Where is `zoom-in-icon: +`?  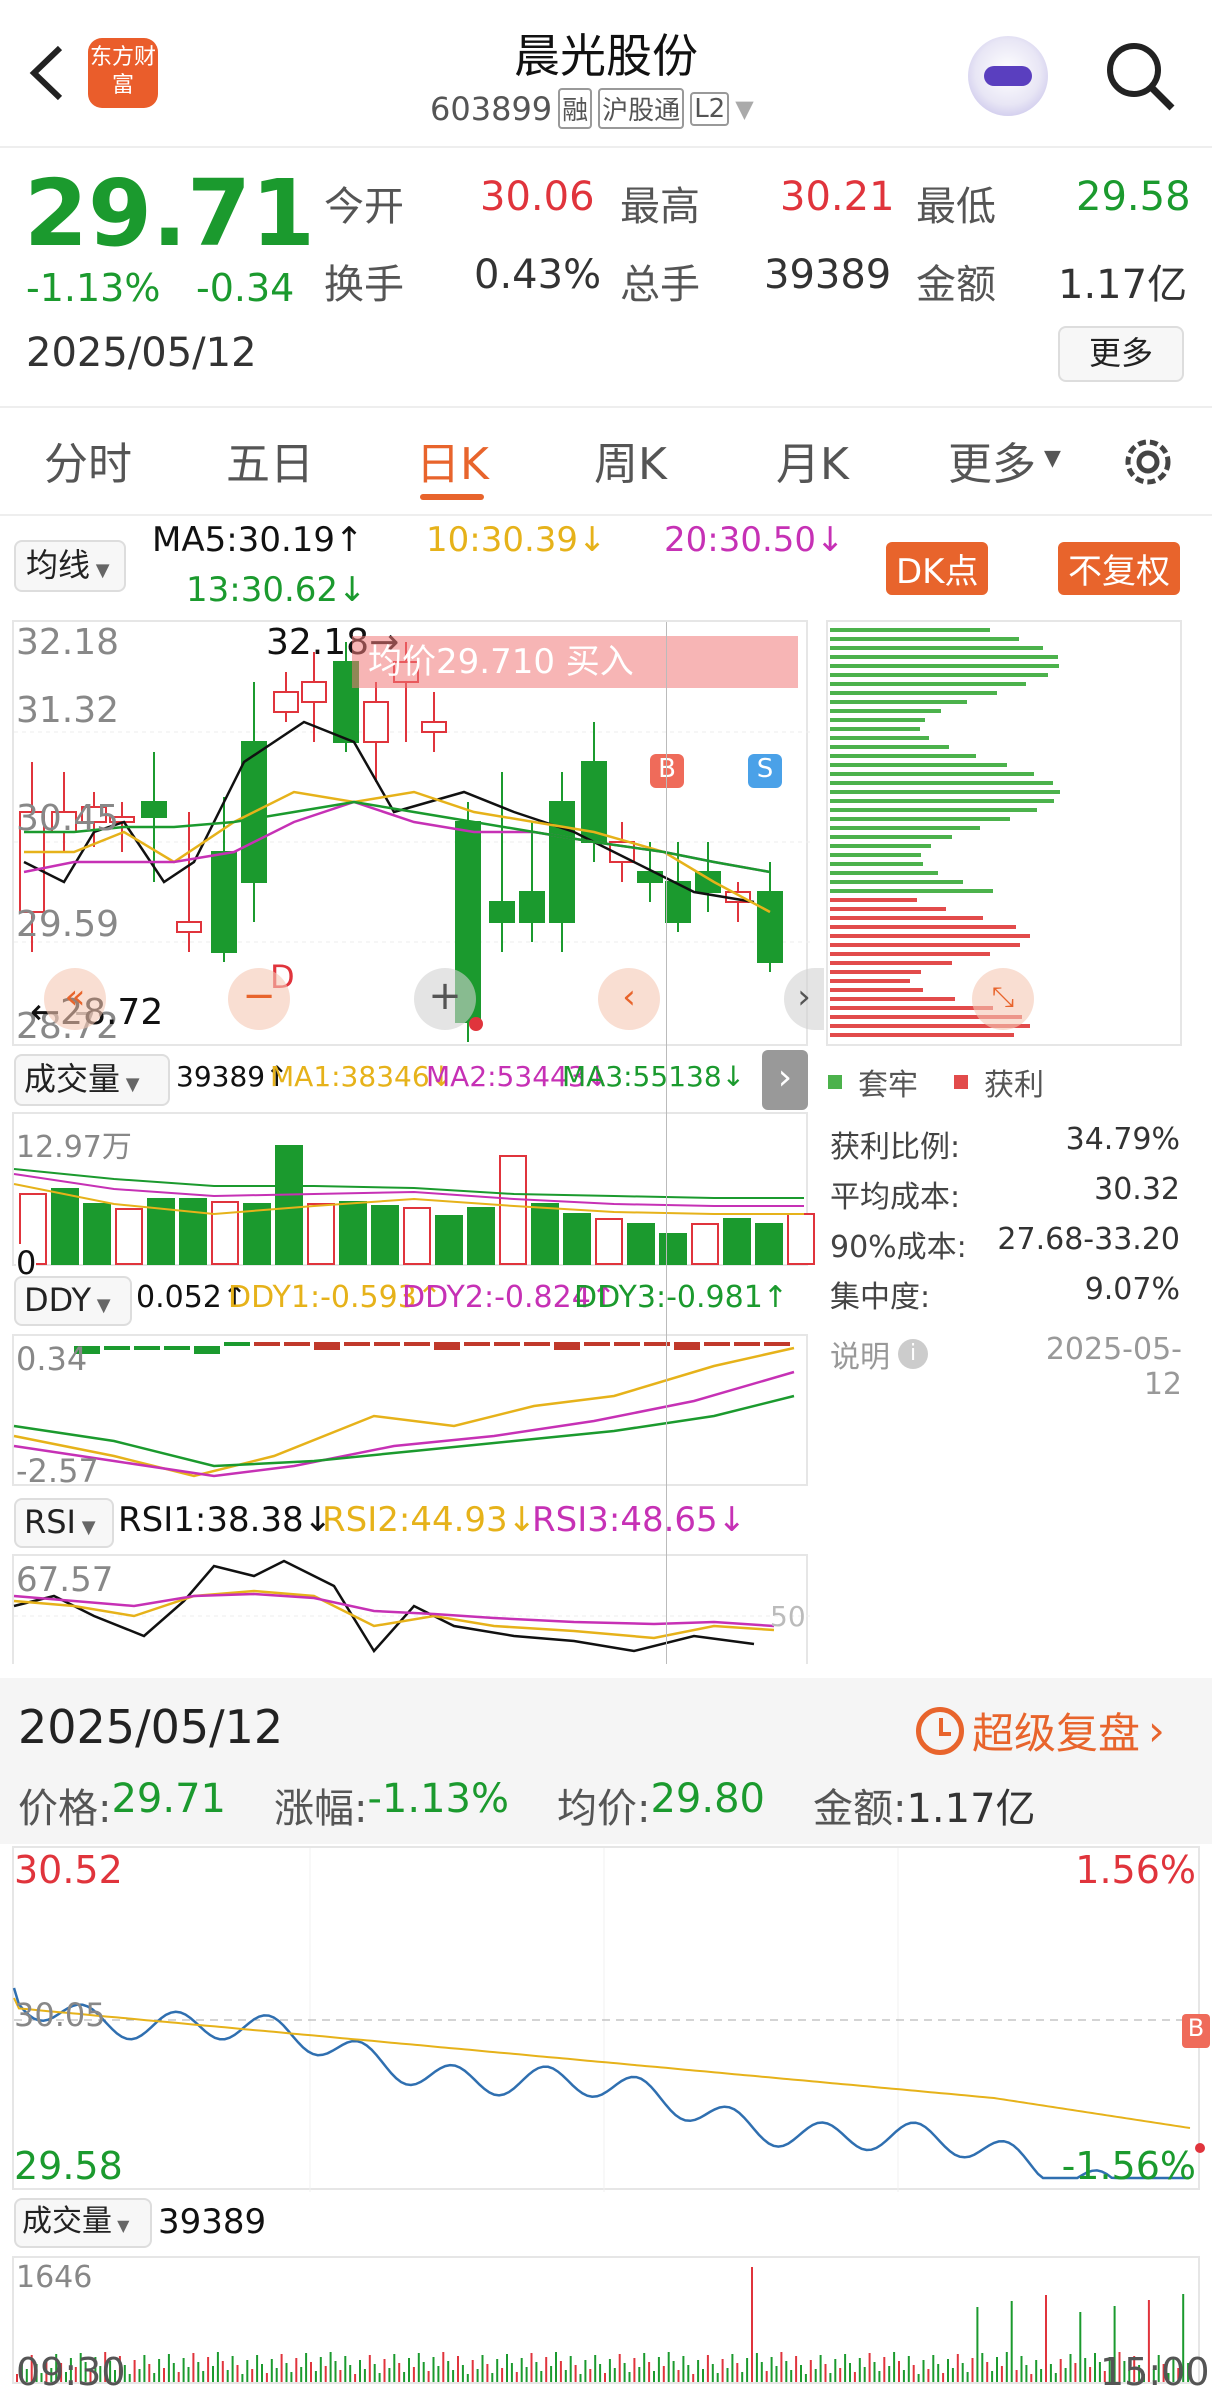
zoom-in-icon: + is located at coordinates (445, 999).